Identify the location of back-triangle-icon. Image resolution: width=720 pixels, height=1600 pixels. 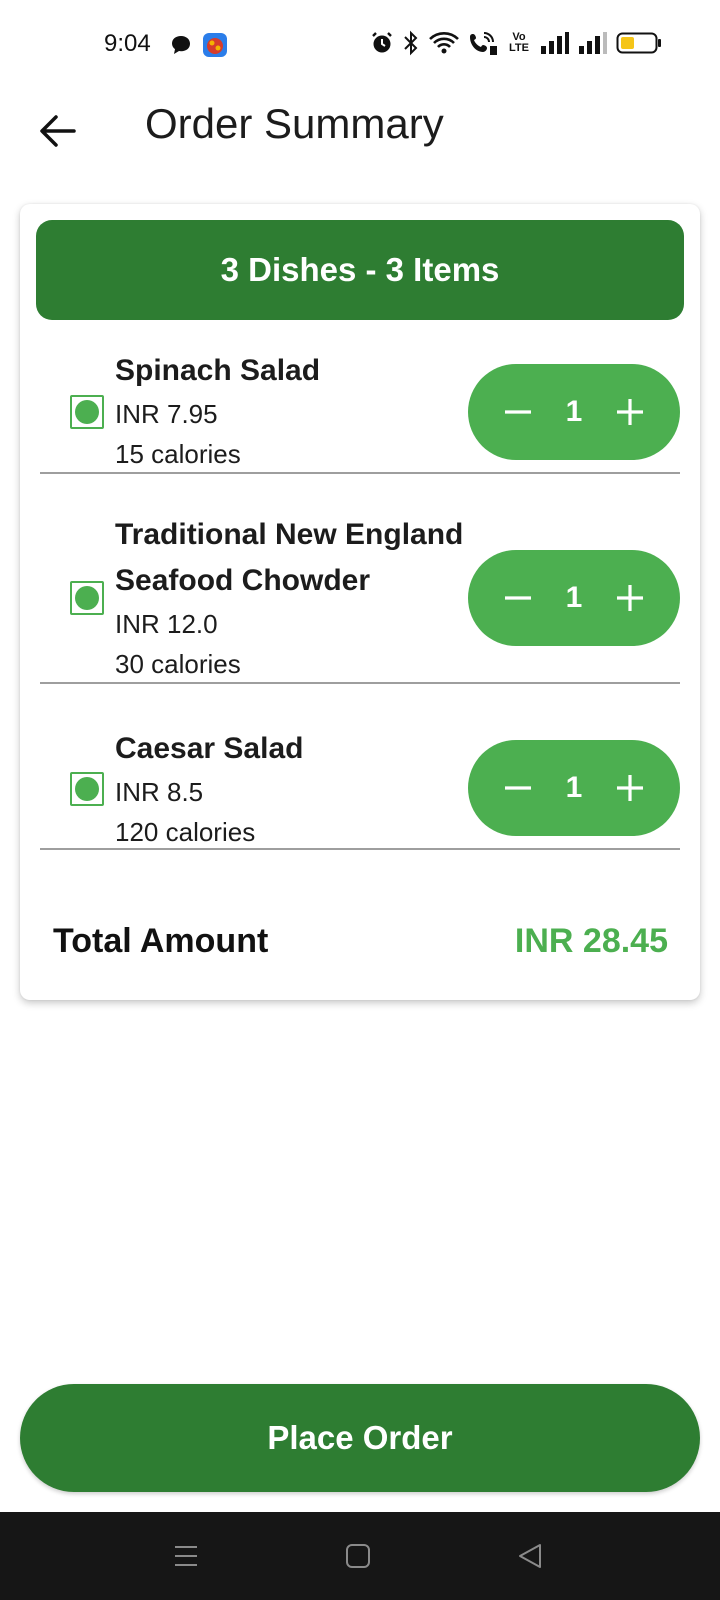
(530, 1556).